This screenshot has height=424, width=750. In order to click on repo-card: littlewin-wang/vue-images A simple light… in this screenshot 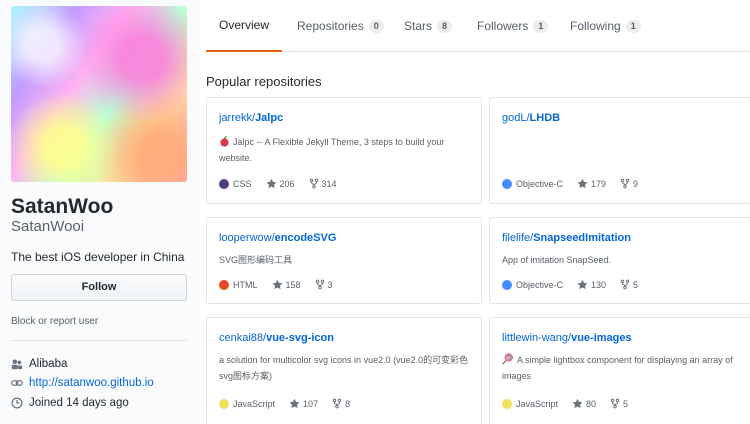, I will do `click(619, 370)`.